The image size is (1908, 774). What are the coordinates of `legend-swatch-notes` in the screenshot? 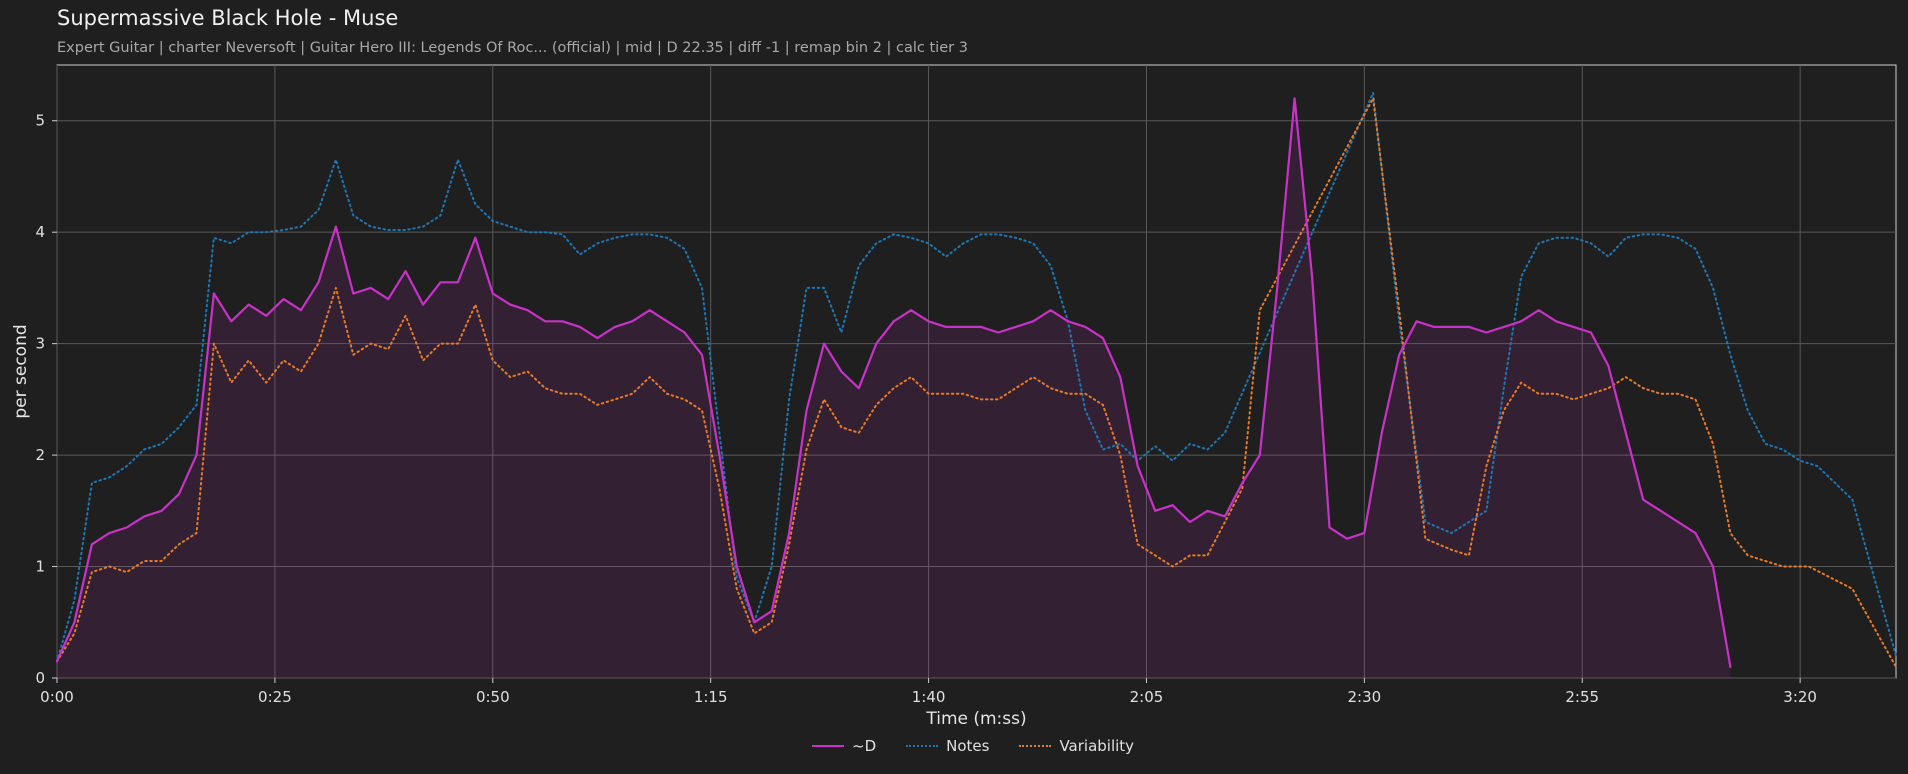 It's located at (922, 746).